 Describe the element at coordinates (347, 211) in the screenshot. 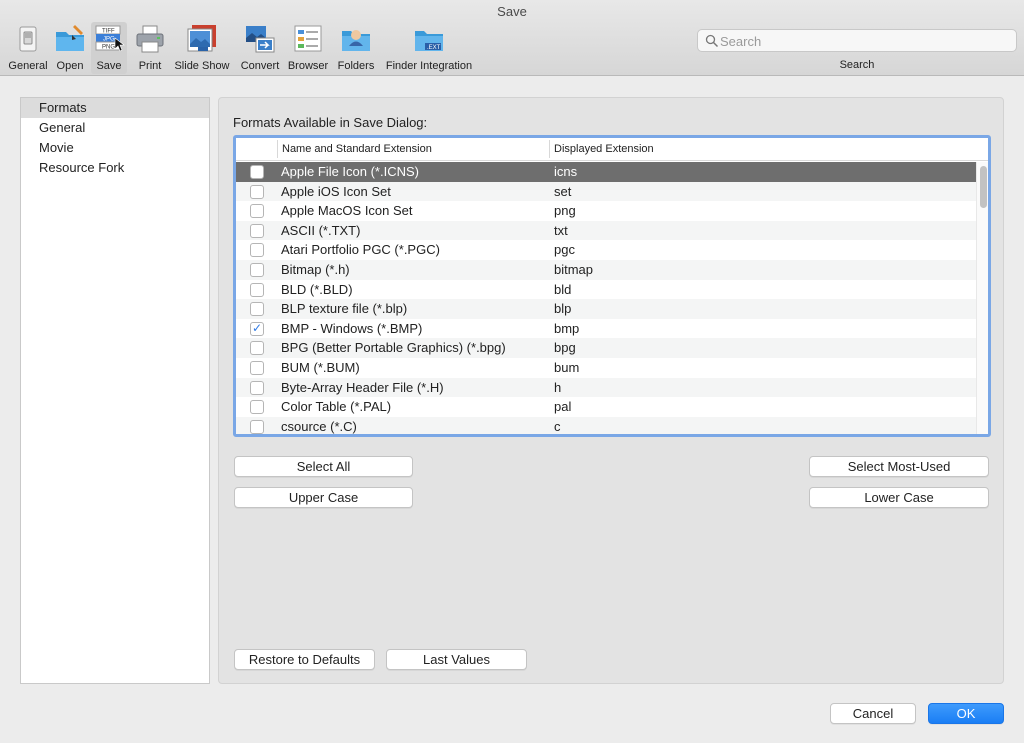

I see `format-name: Apple MacOS Icon Set` at that location.